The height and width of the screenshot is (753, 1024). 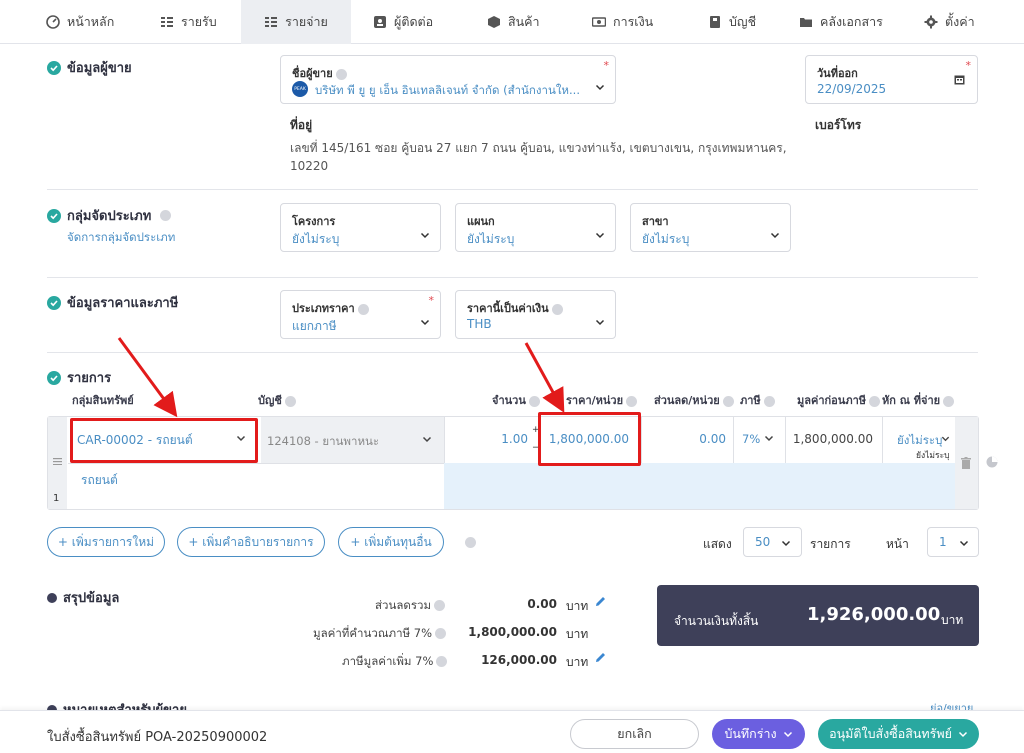 I want to click on nav-settings-label: ตั้งค่า, so click(x=960, y=21).